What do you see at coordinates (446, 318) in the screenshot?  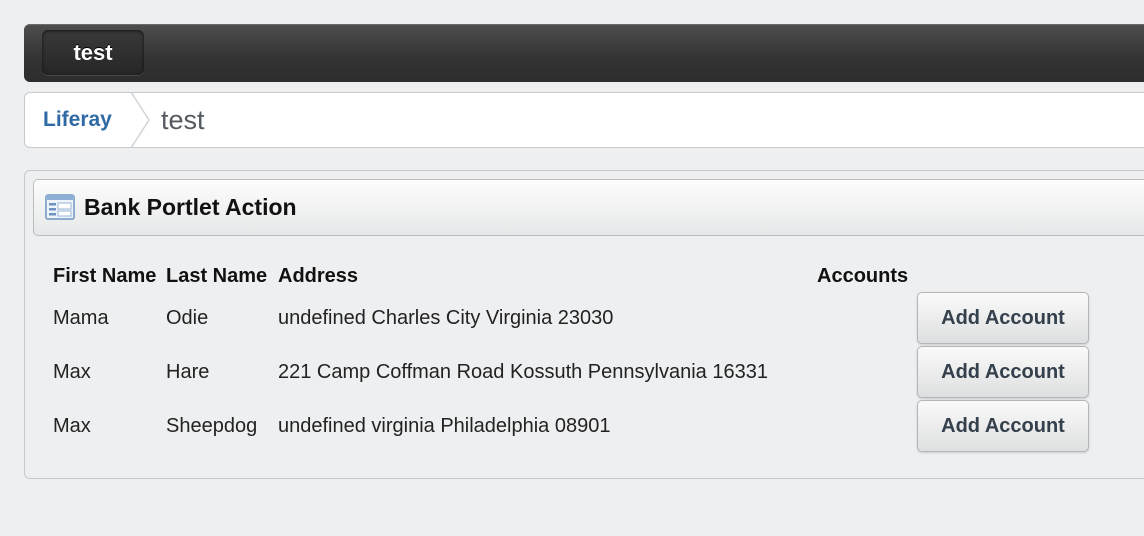 I see `row-1-address: undefined Charles City Virginia 23030` at bounding box center [446, 318].